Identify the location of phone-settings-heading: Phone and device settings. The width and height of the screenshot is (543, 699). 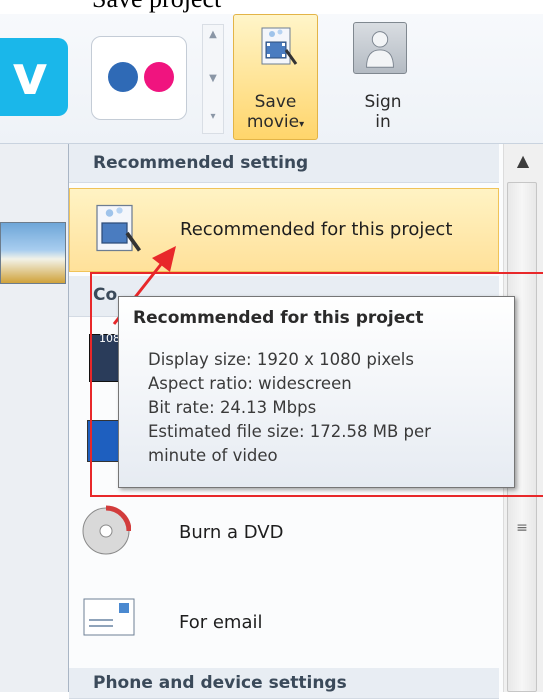
(220, 683).